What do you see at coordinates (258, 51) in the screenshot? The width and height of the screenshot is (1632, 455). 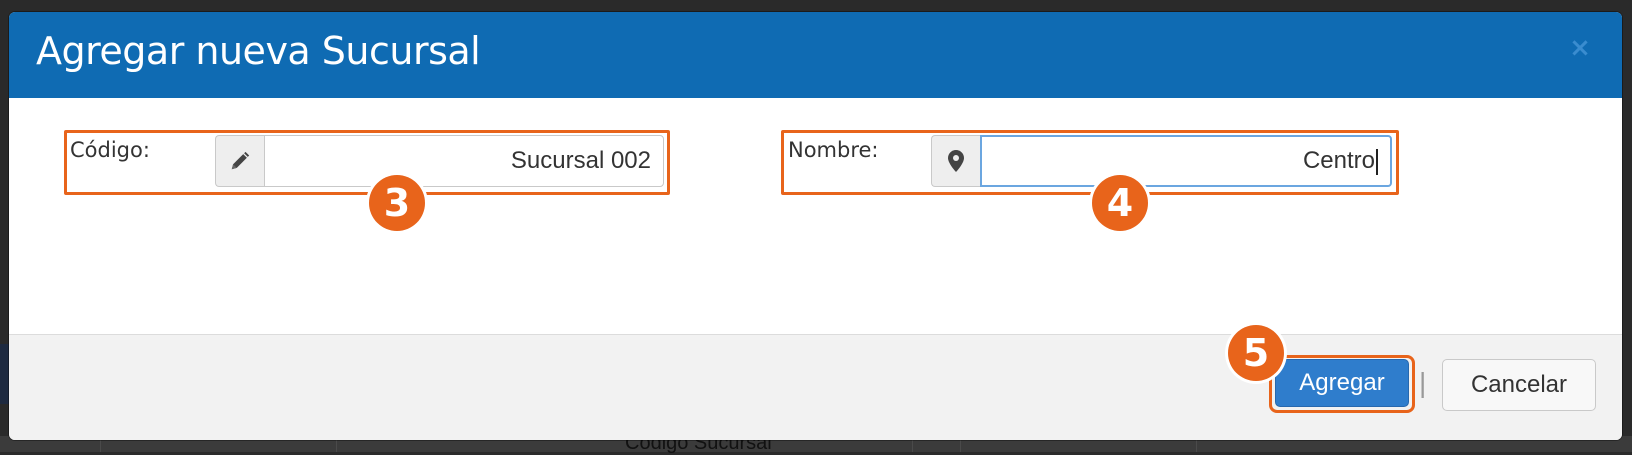 I see `dialog-title: Agregar nueva Sucursal` at bounding box center [258, 51].